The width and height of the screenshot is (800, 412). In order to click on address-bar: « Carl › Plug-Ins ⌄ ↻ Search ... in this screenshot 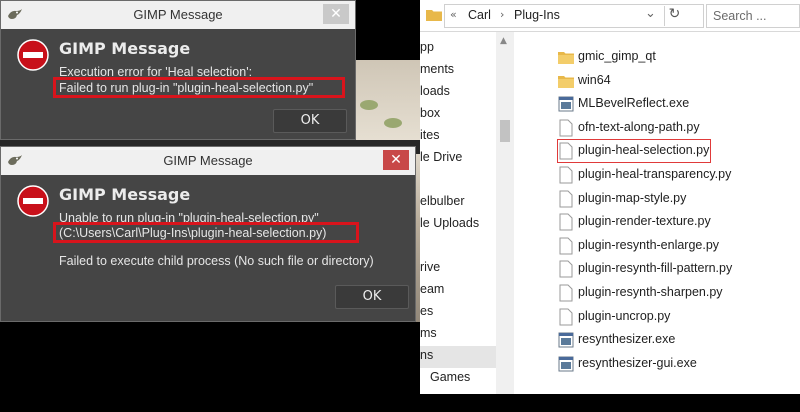, I will do `click(610, 16)`.